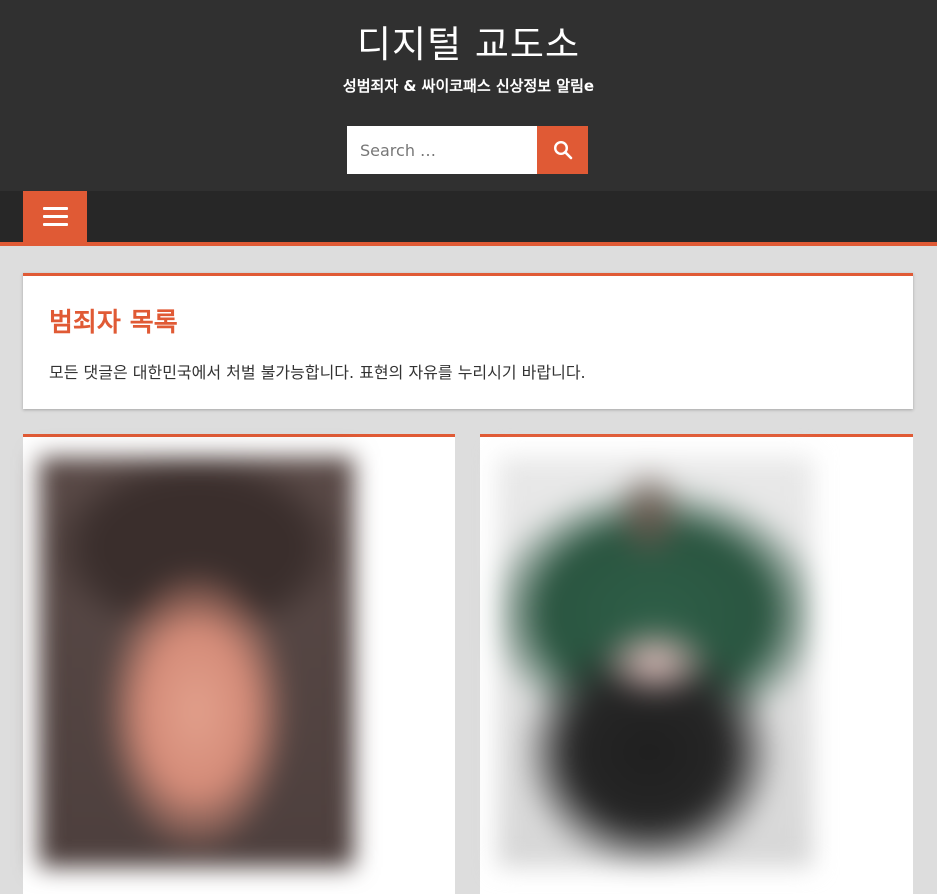 The image size is (937, 894). What do you see at coordinates (468, 41) in the screenshot?
I see `site-title: 디지털 교도소` at bounding box center [468, 41].